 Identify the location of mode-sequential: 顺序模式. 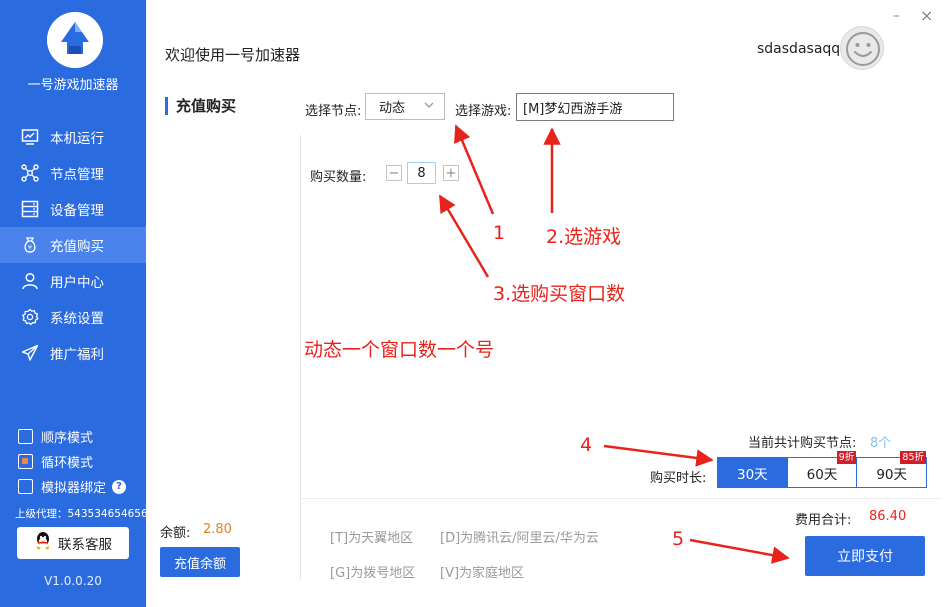
(72, 436).